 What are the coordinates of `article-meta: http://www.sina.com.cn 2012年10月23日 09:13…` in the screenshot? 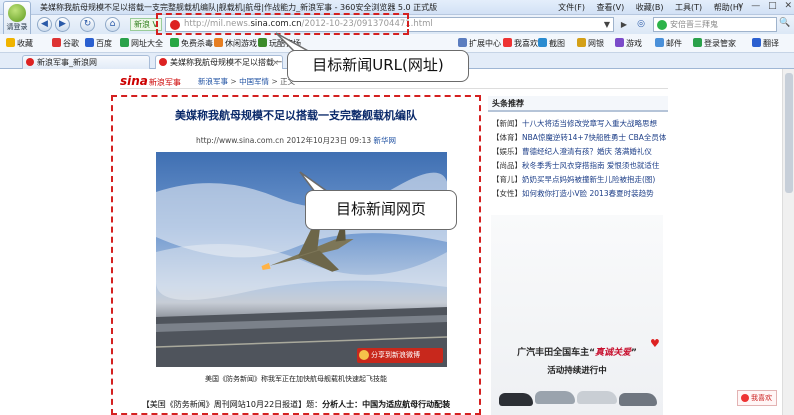 It's located at (296, 140).